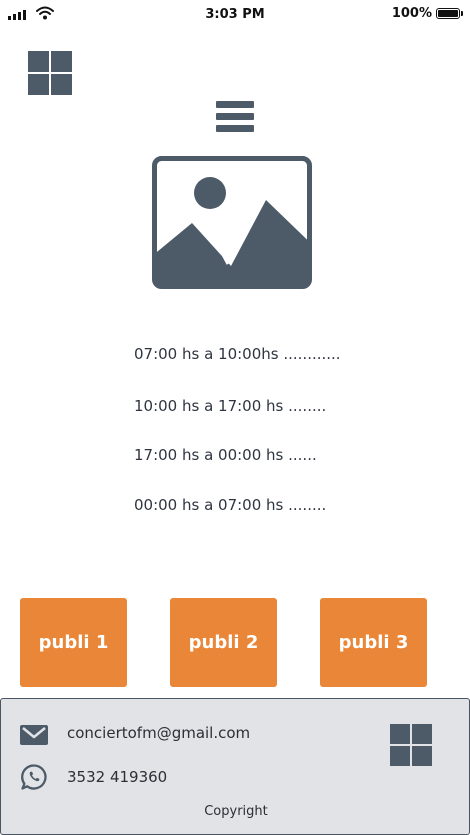  I want to click on whatsapp-icon, so click(34, 777).